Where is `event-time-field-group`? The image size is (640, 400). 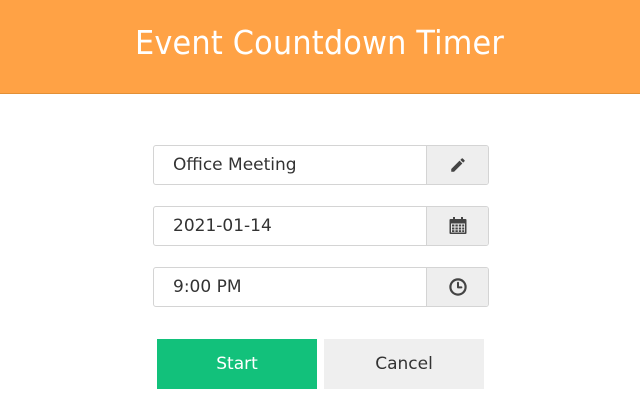 event-time-field-group is located at coordinates (321, 287).